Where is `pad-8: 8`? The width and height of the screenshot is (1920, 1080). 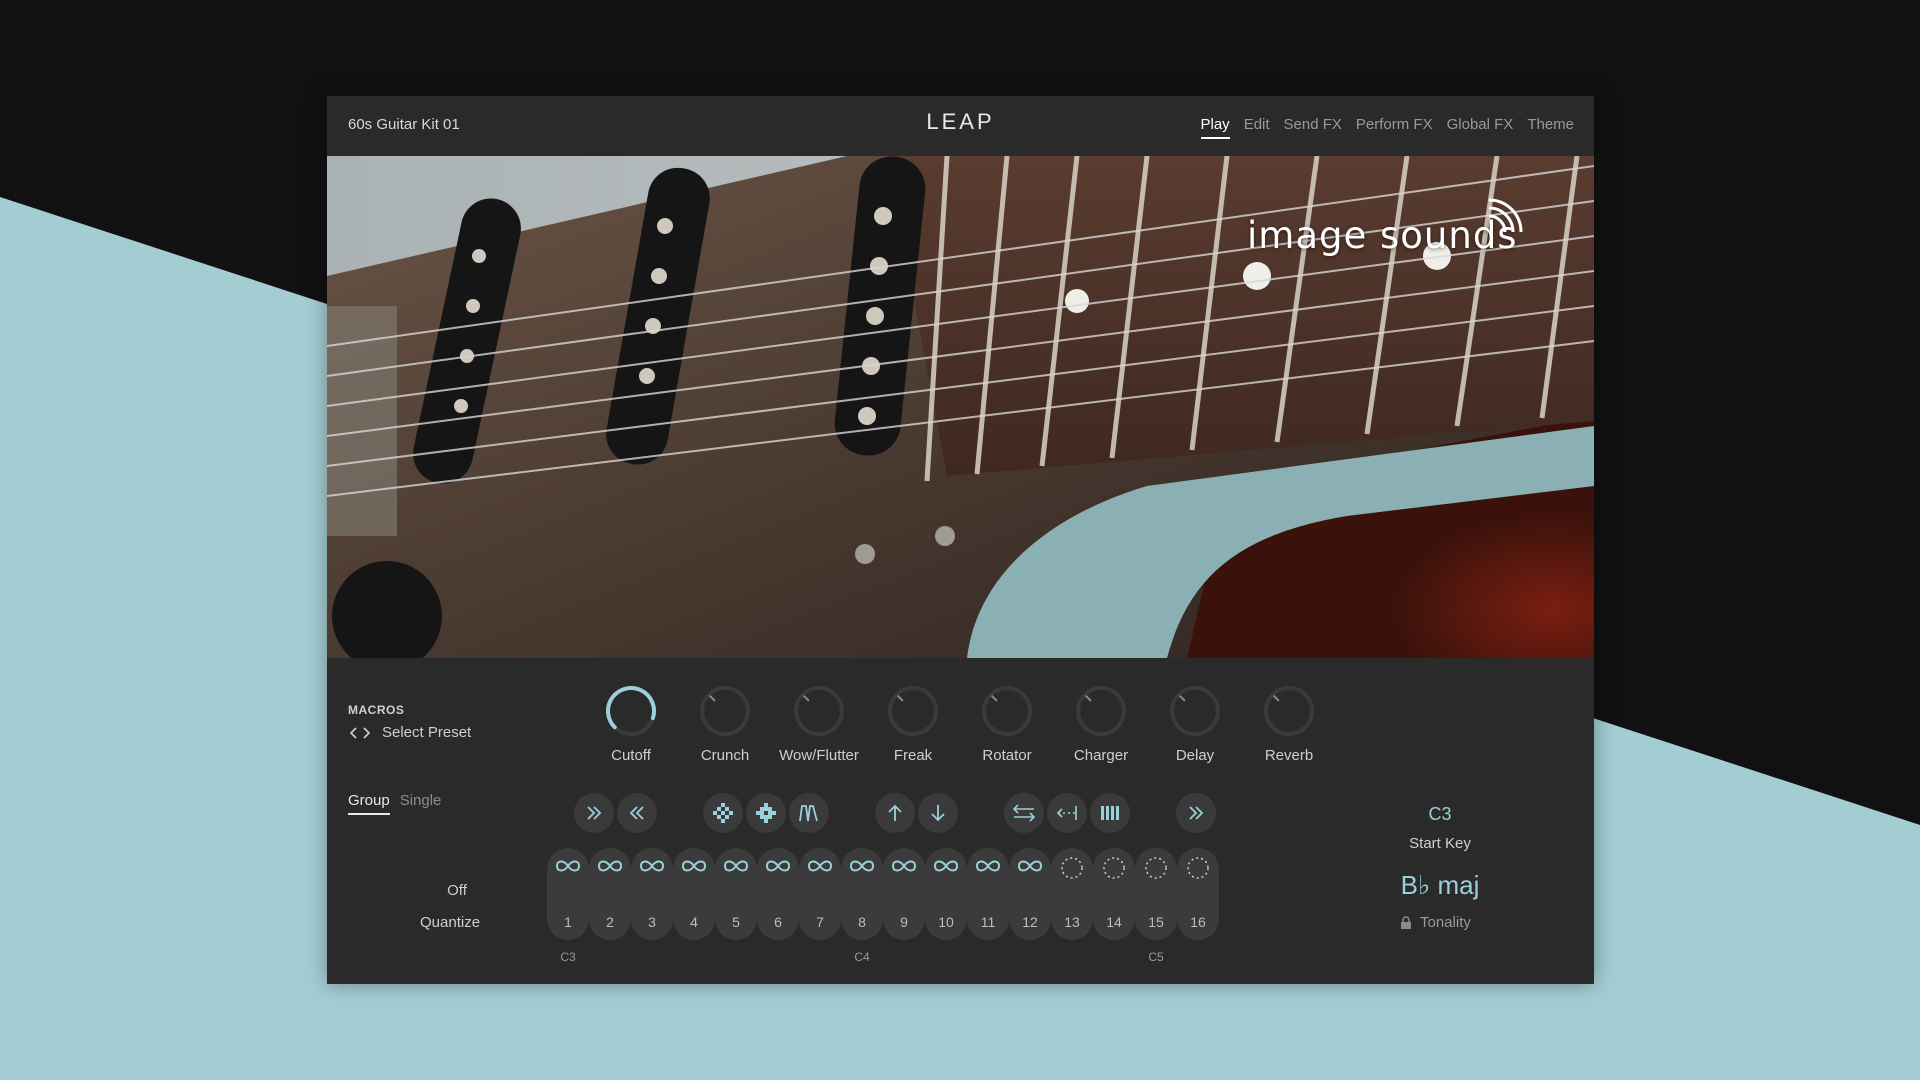 pad-8: 8 is located at coordinates (862, 894).